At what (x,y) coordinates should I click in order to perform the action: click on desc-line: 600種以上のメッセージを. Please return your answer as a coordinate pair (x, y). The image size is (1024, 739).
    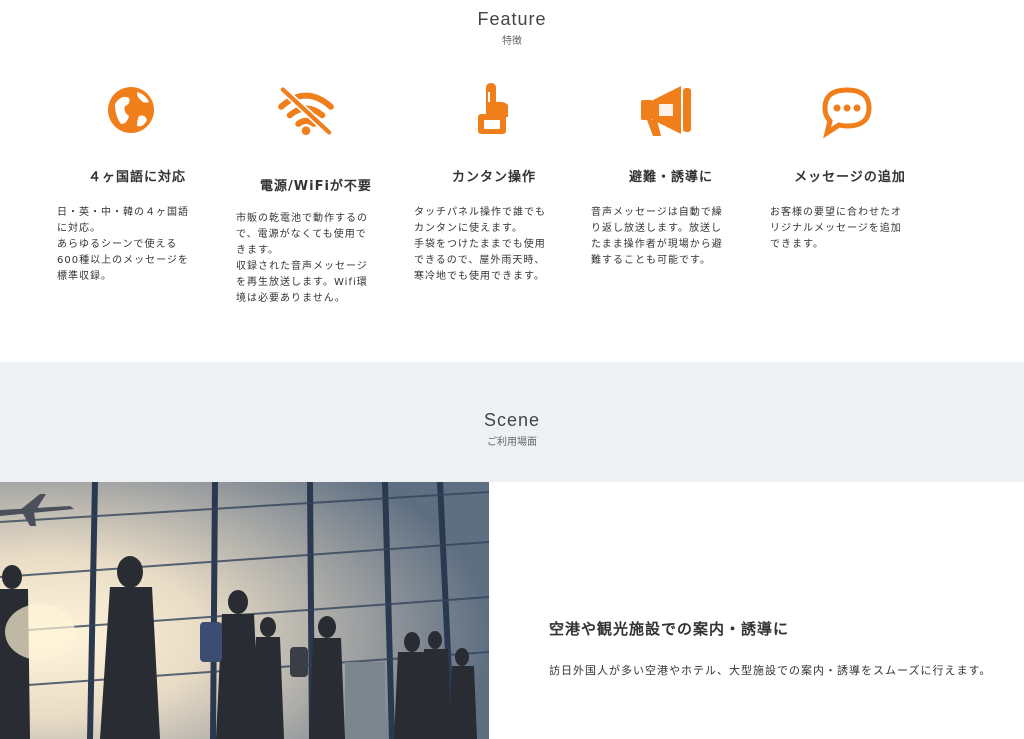
    Looking at the image, I should click on (123, 260).